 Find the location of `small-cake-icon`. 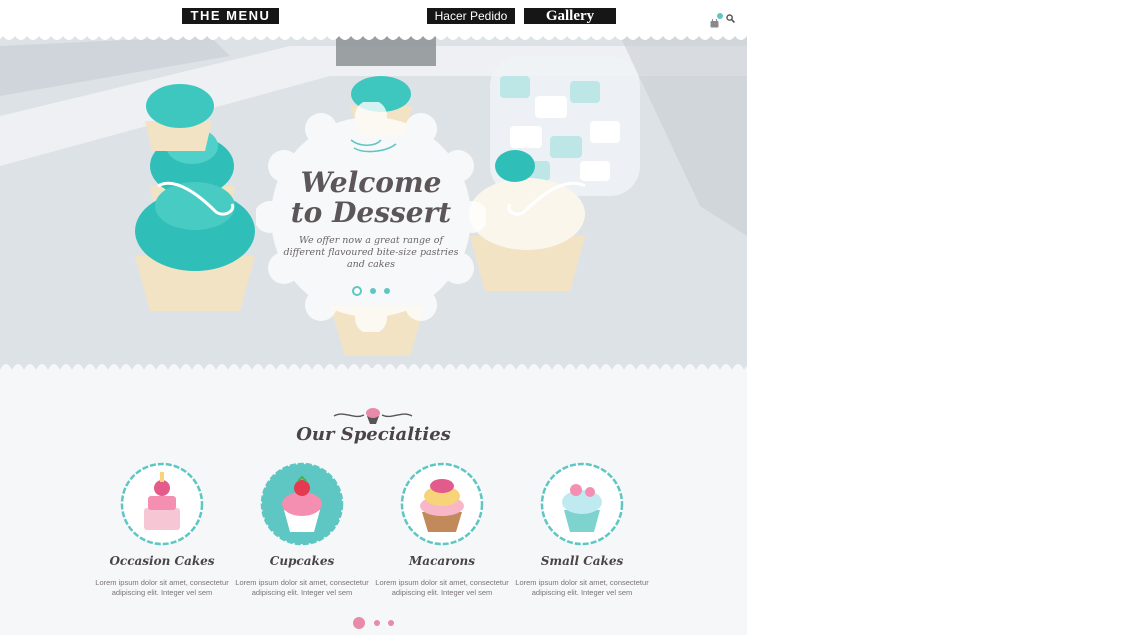

small-cake-icon is located at coordinates (582, 504).